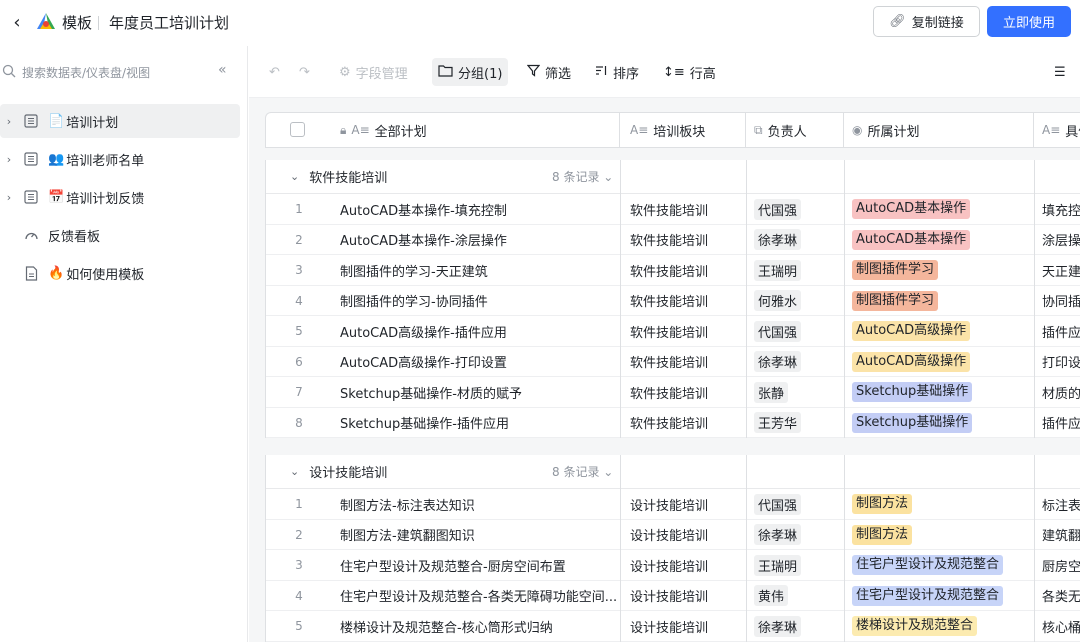 The image size is (1080, 642). Describe the element at coordinates (1061, 504) in the screenshot. I see `cell-detail: 标注表` at that location.